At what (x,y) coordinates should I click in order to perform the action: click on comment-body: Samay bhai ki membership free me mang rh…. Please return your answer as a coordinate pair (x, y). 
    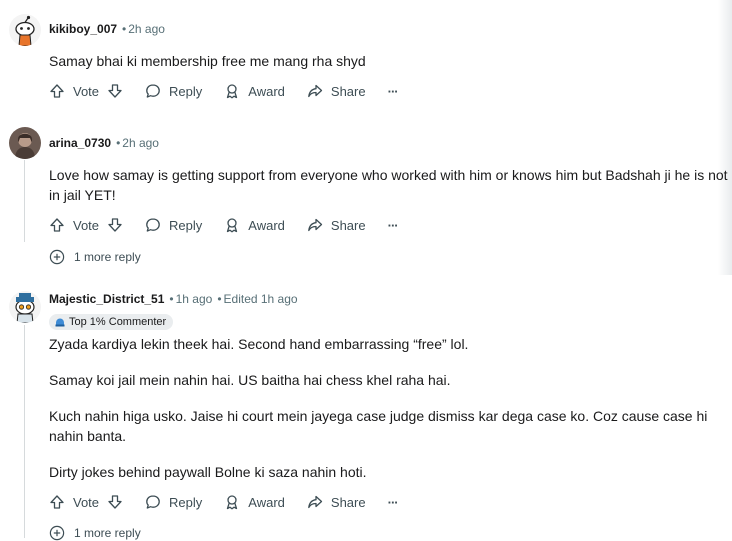
    Looking at the image, I should click on (389, 61).